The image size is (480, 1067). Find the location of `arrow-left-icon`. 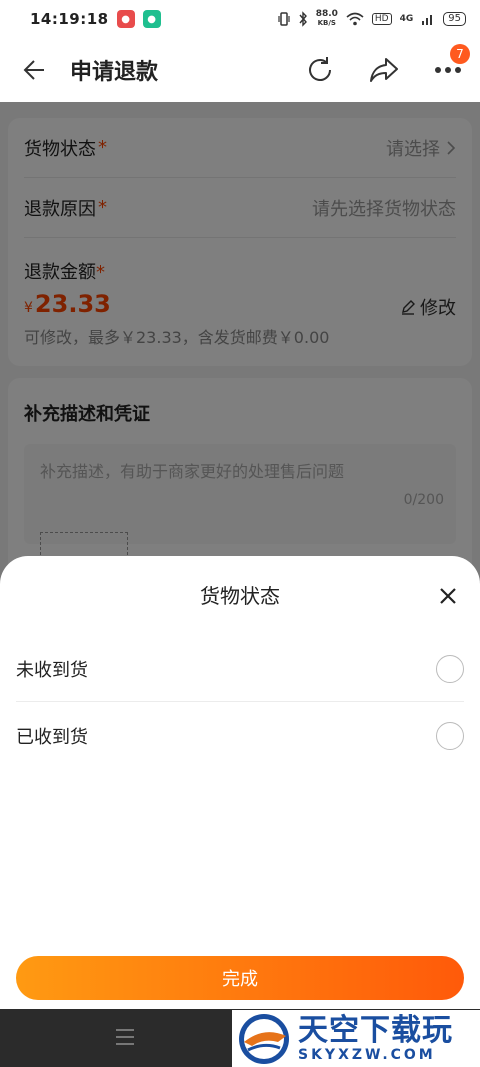

arrow-left-icon is located at coordinates (33, 70).